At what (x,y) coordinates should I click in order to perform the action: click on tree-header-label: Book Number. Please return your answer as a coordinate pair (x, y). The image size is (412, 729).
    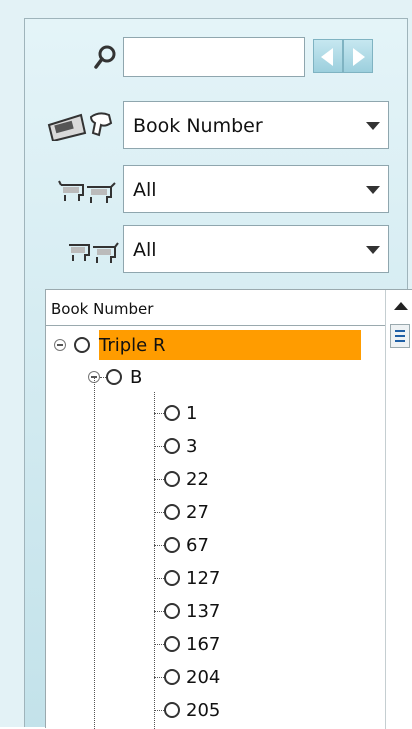
    Looking at the image, I should click on (102, 309).